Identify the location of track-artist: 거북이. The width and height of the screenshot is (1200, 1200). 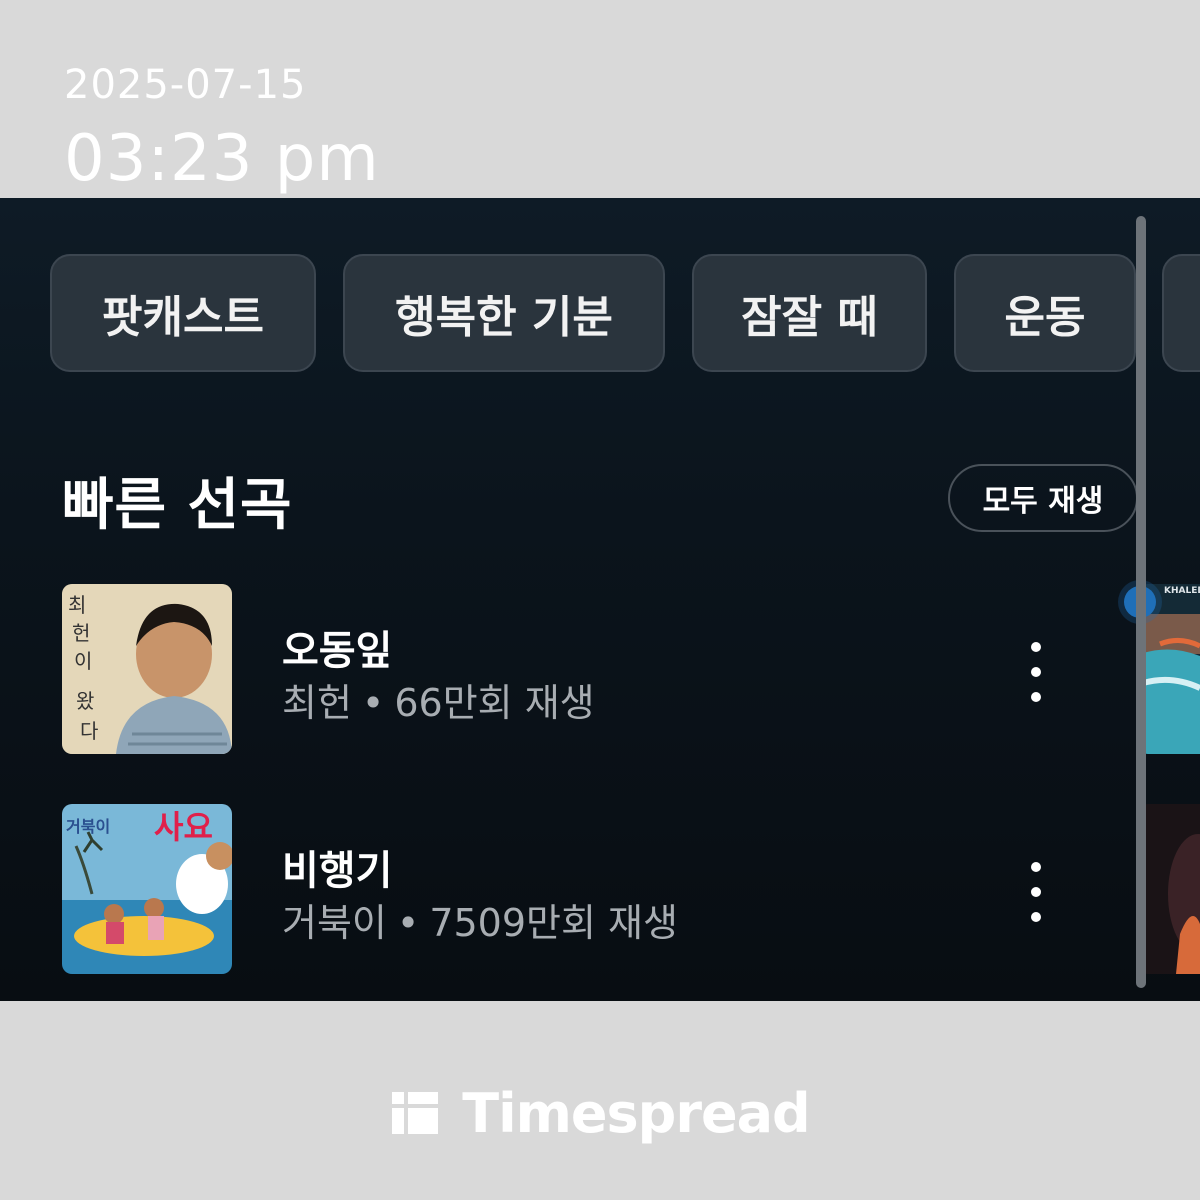
(334, 923).